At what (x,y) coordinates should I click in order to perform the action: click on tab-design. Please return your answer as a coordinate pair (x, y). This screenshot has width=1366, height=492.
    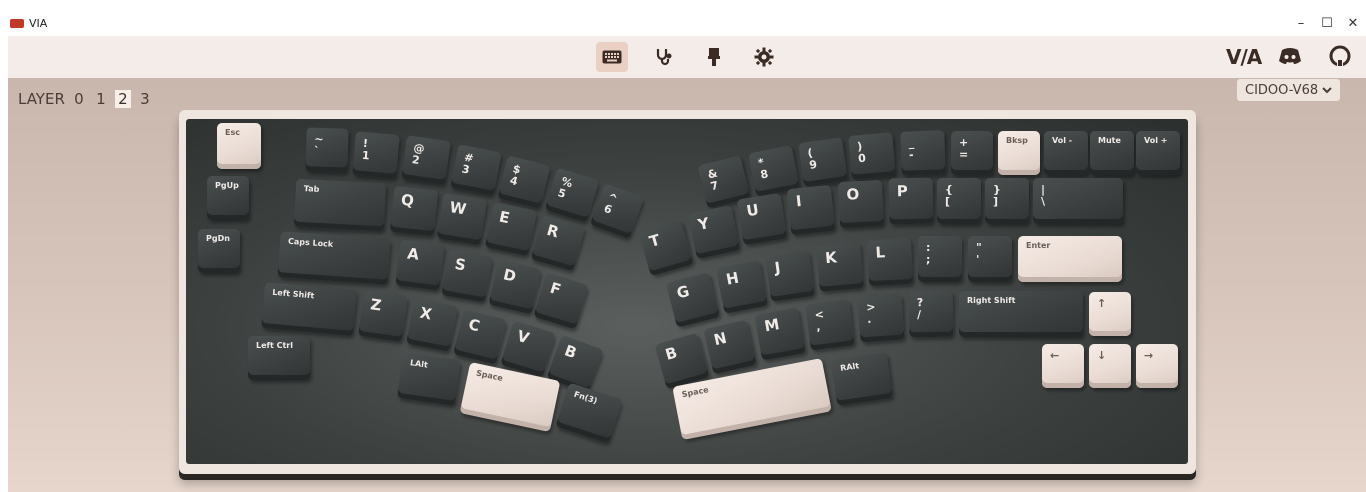
    Looking at the image, I should click on (714, 57).